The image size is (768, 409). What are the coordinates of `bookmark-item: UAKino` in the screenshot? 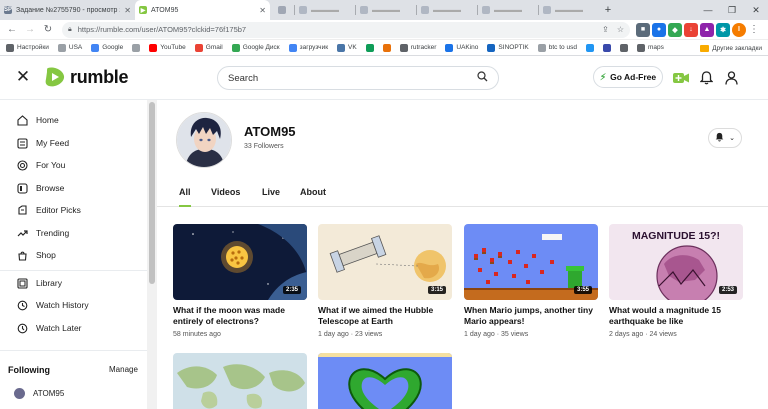 It's located at (461, 47).